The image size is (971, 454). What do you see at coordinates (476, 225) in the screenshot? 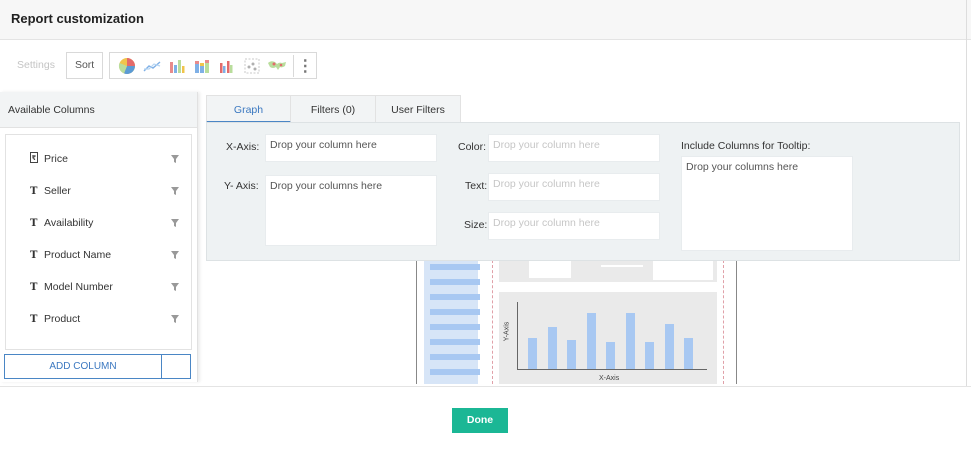
I see `size-label: Size:` at bounding box center [476, 225].